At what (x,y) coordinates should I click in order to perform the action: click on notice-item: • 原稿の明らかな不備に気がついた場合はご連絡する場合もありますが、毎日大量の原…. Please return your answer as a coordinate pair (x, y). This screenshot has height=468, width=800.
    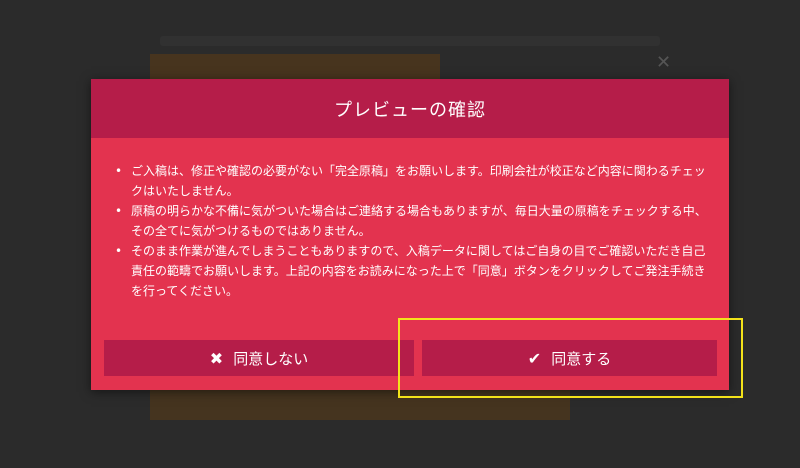
    Looking at the image, I should click on (410, 221).